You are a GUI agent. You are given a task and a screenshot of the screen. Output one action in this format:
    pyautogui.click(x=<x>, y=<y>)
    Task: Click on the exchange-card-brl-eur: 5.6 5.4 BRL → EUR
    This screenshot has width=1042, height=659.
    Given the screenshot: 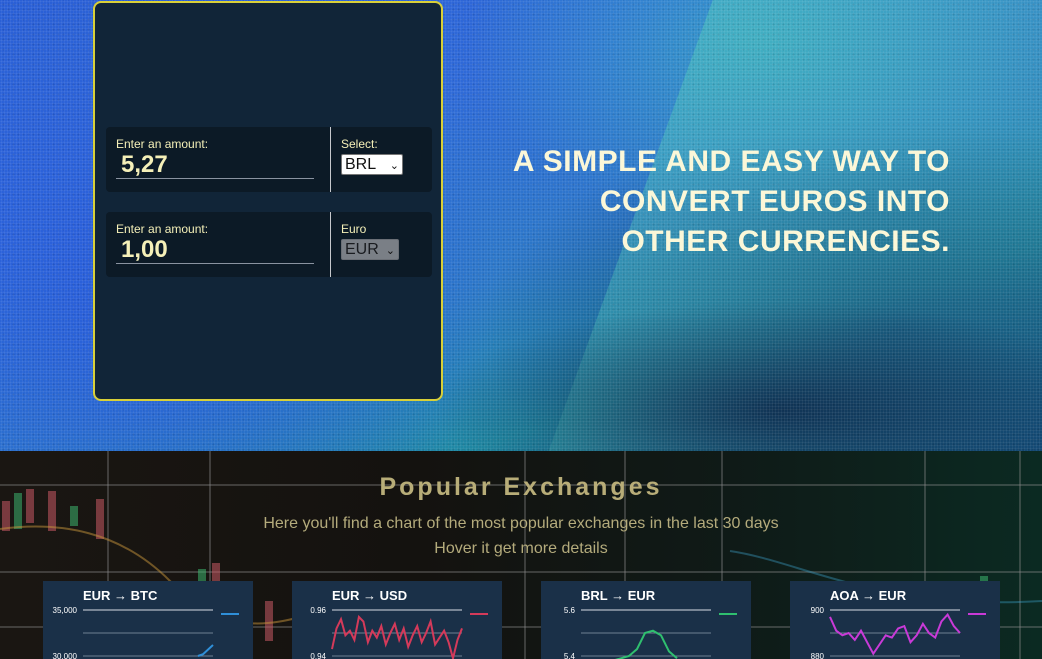 What is the action you would take?
    pyautogui.click(x=646, y=620)
    